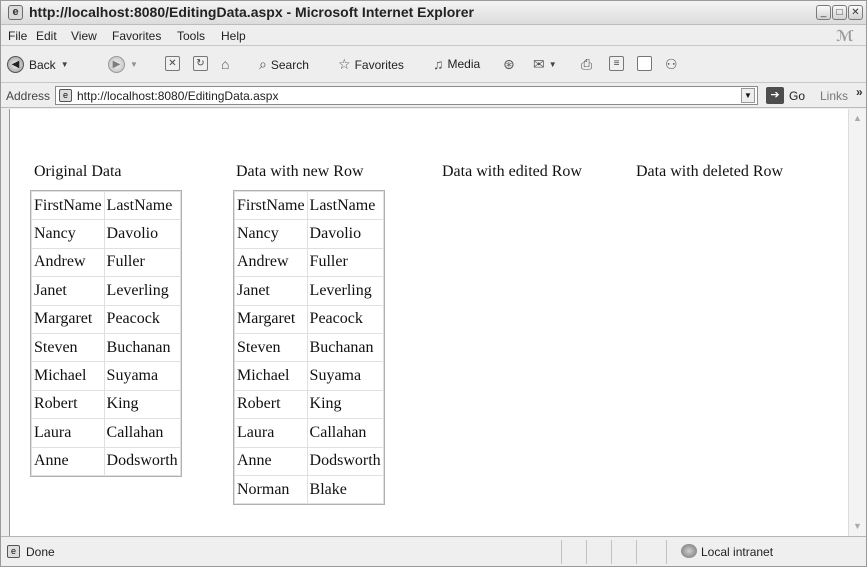 The image size is (867, 567). What do you see at coordinates (227, 64) in the screenshot?
I see `home-button: ⌂` at bounding box center [227, 64].